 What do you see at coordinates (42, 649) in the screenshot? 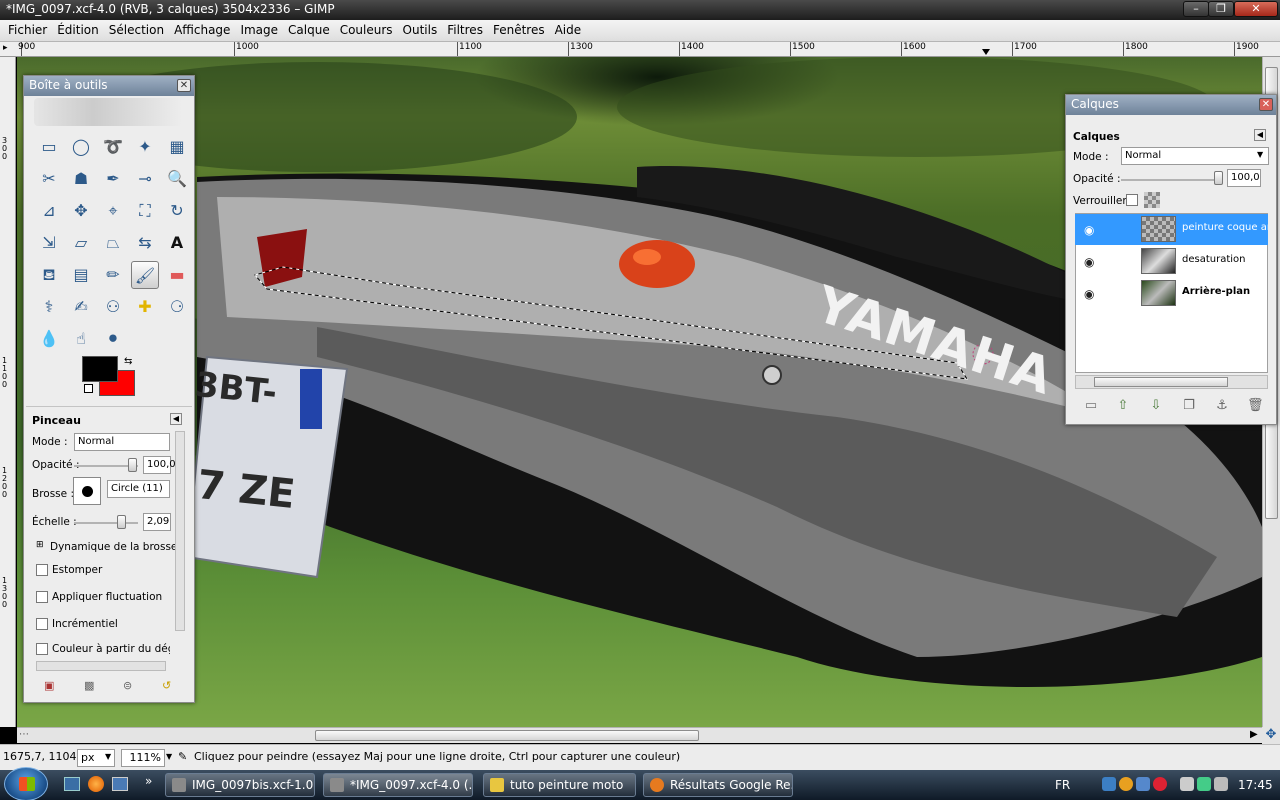
I see `gradient-checkbox` at bounding box center [42, 649].